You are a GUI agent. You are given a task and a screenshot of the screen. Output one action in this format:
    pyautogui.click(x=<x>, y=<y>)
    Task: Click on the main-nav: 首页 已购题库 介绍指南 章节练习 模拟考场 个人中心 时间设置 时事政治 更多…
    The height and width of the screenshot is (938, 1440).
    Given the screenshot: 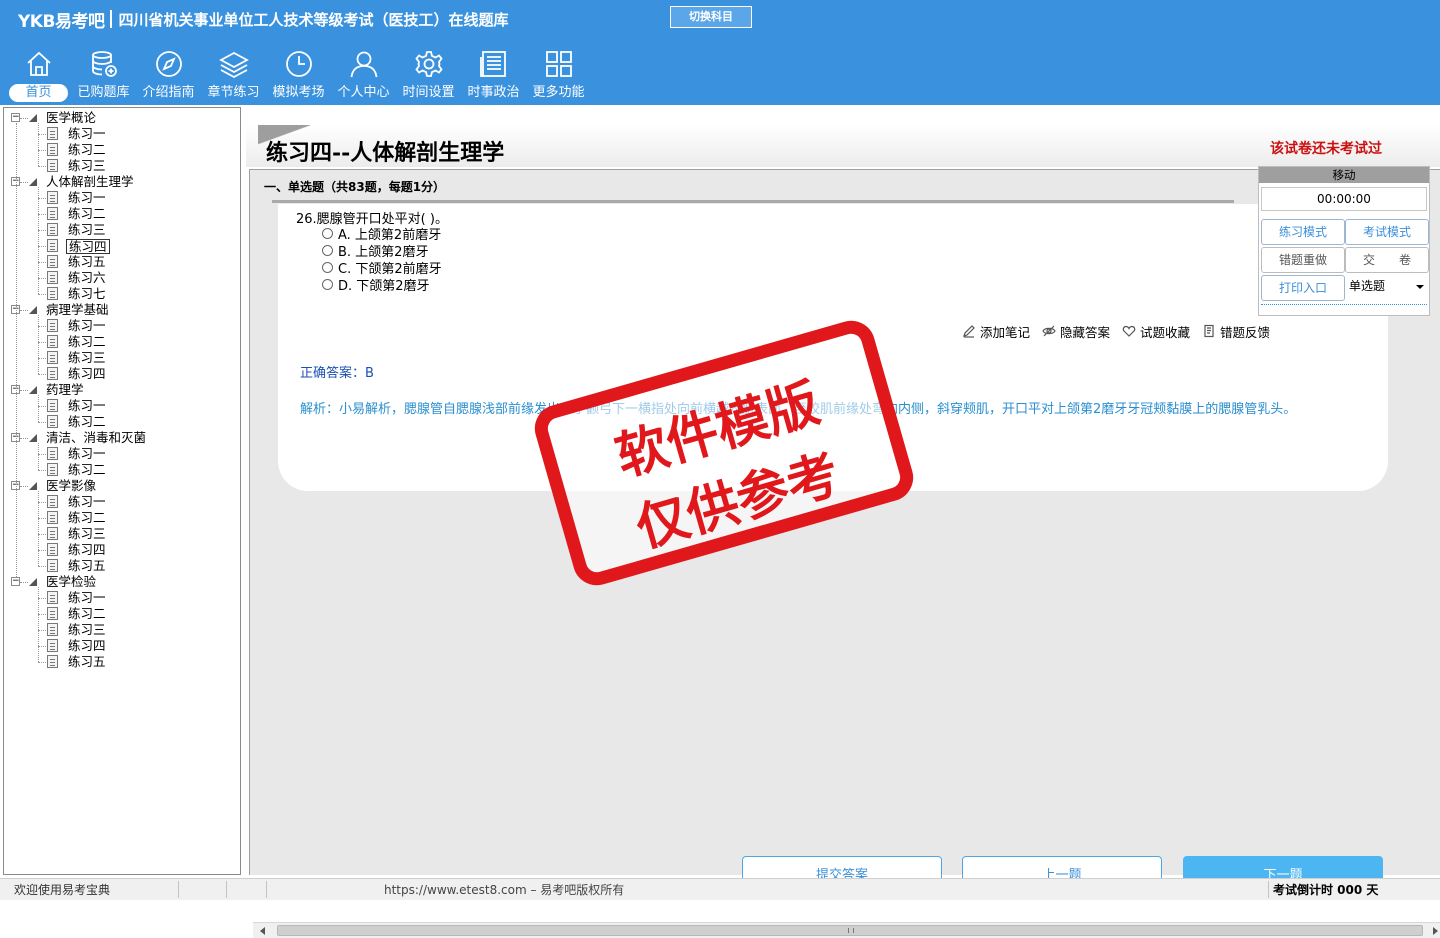 What is the action you would take?
    pyautogui.click(x=298, y=75)
    